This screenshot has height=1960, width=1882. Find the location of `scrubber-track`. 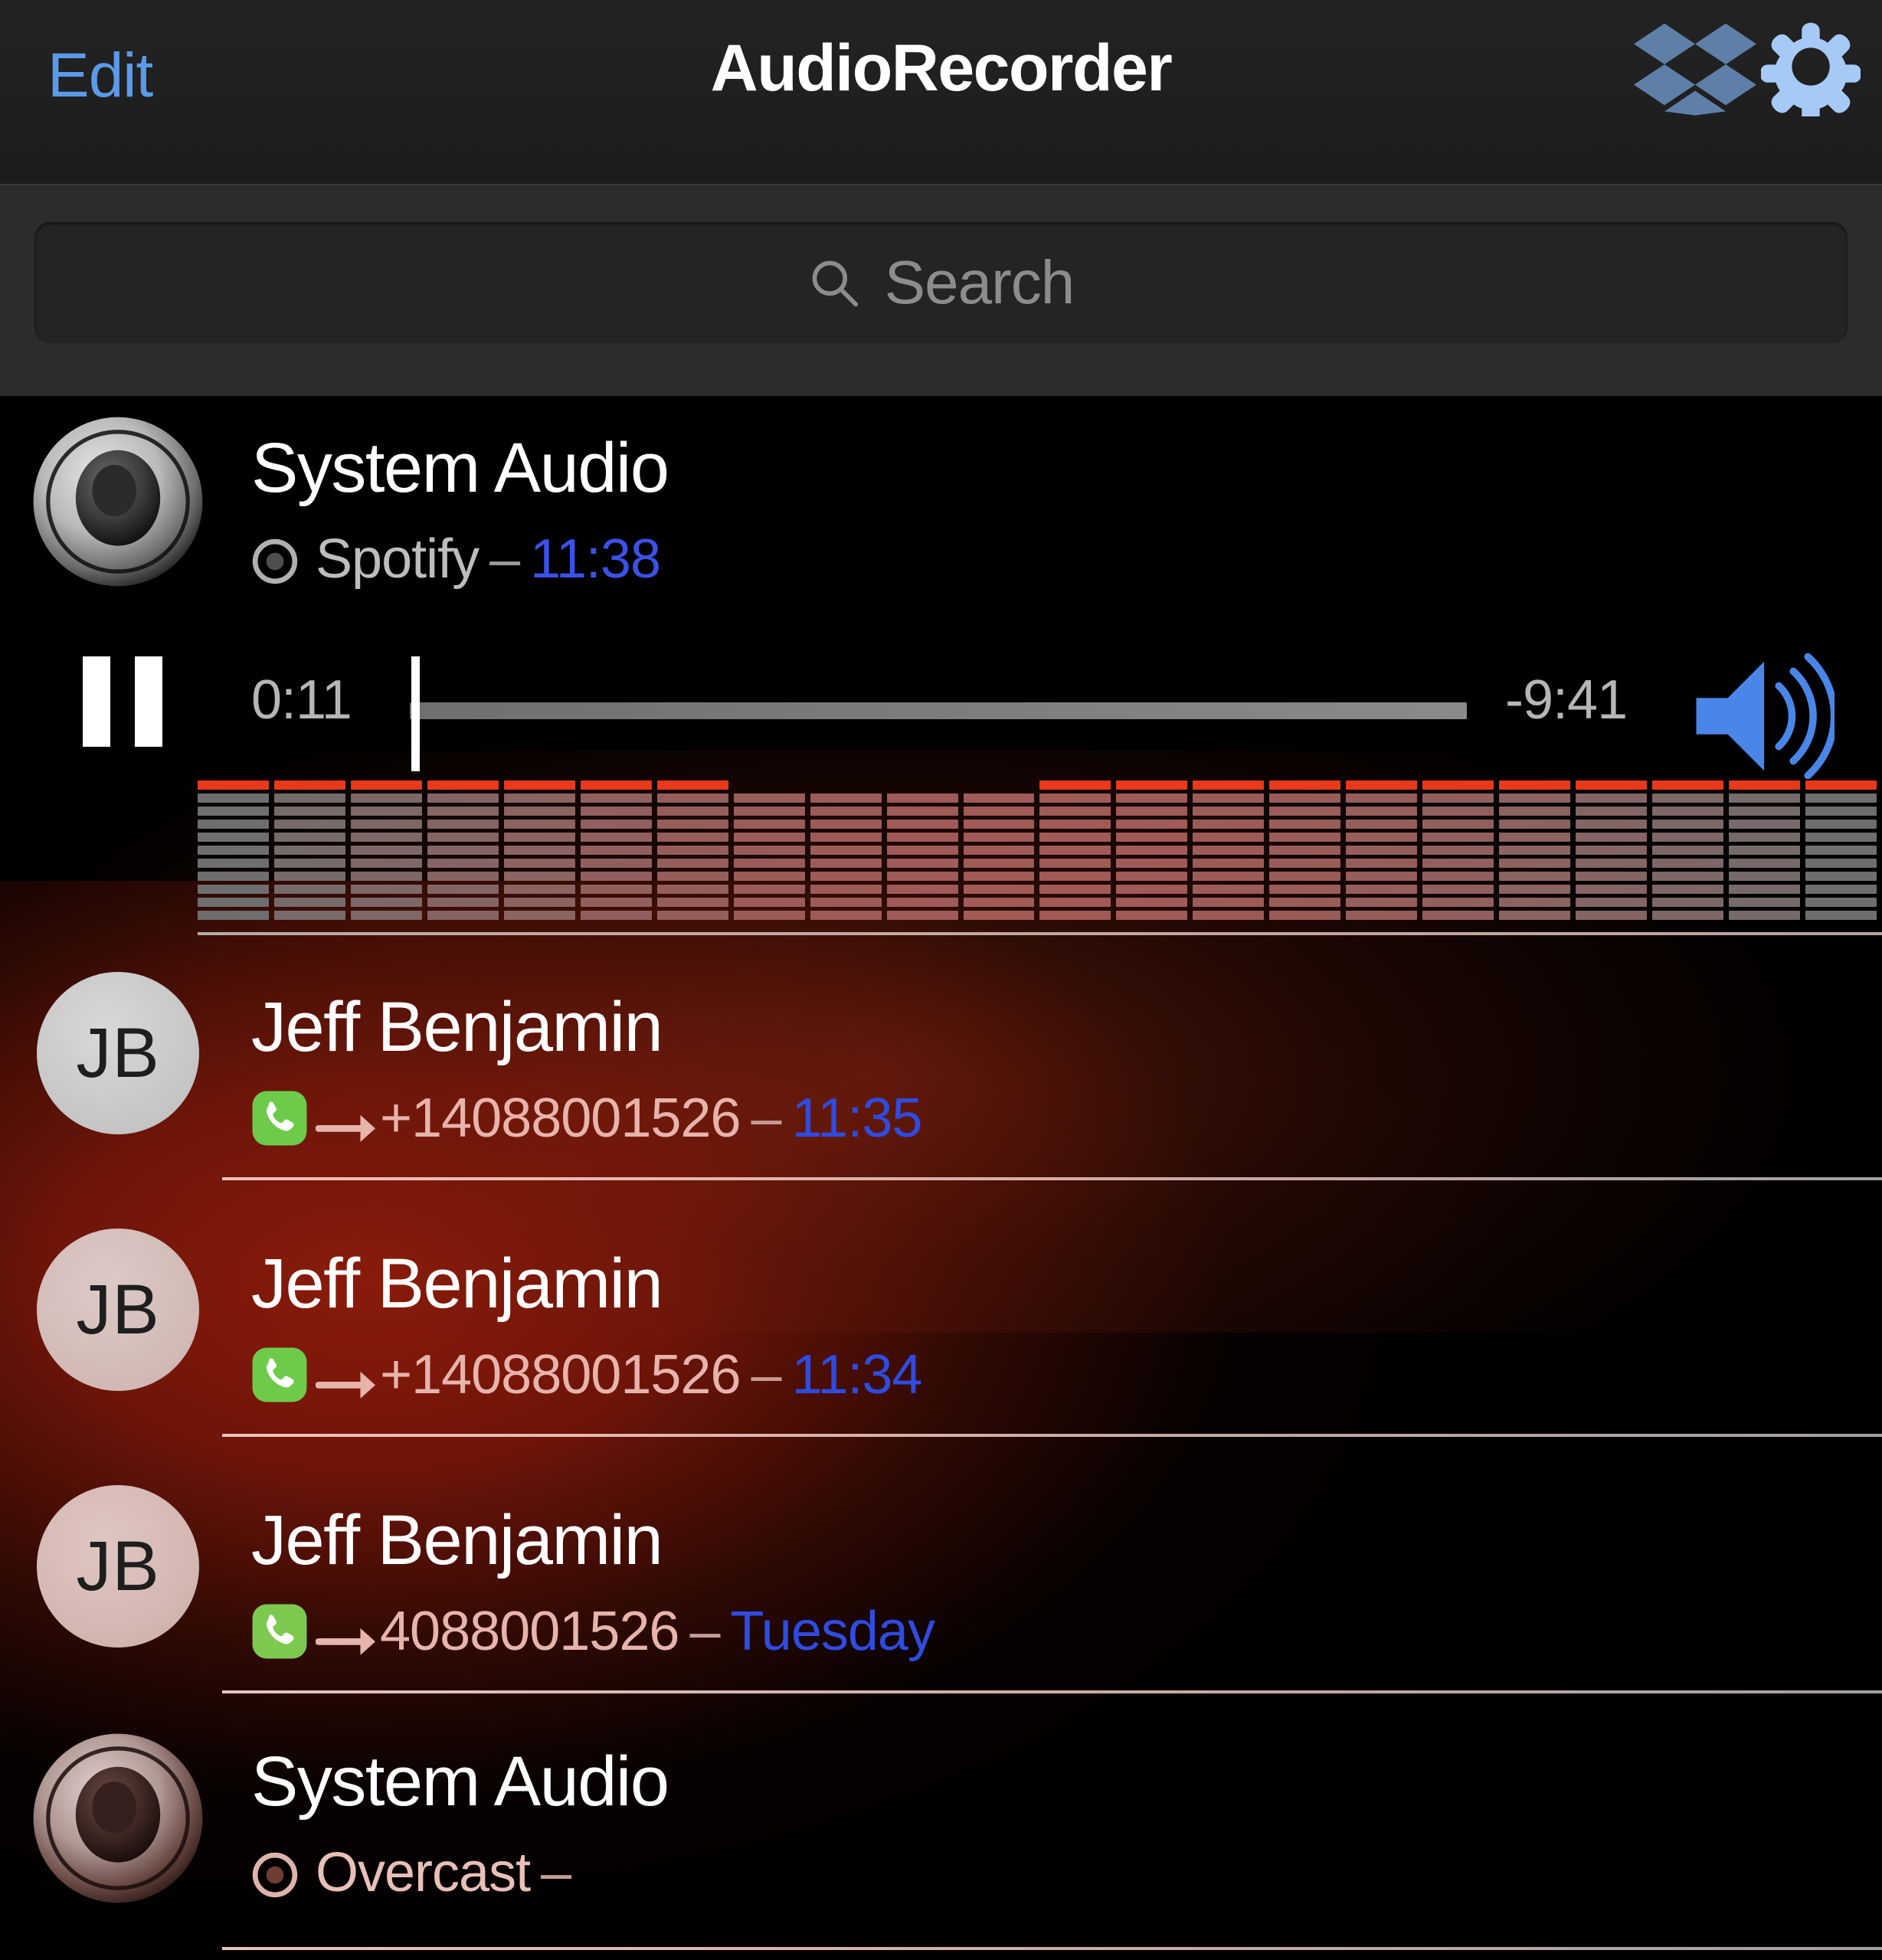

scrubber-track is located at coordinates (938, 710).